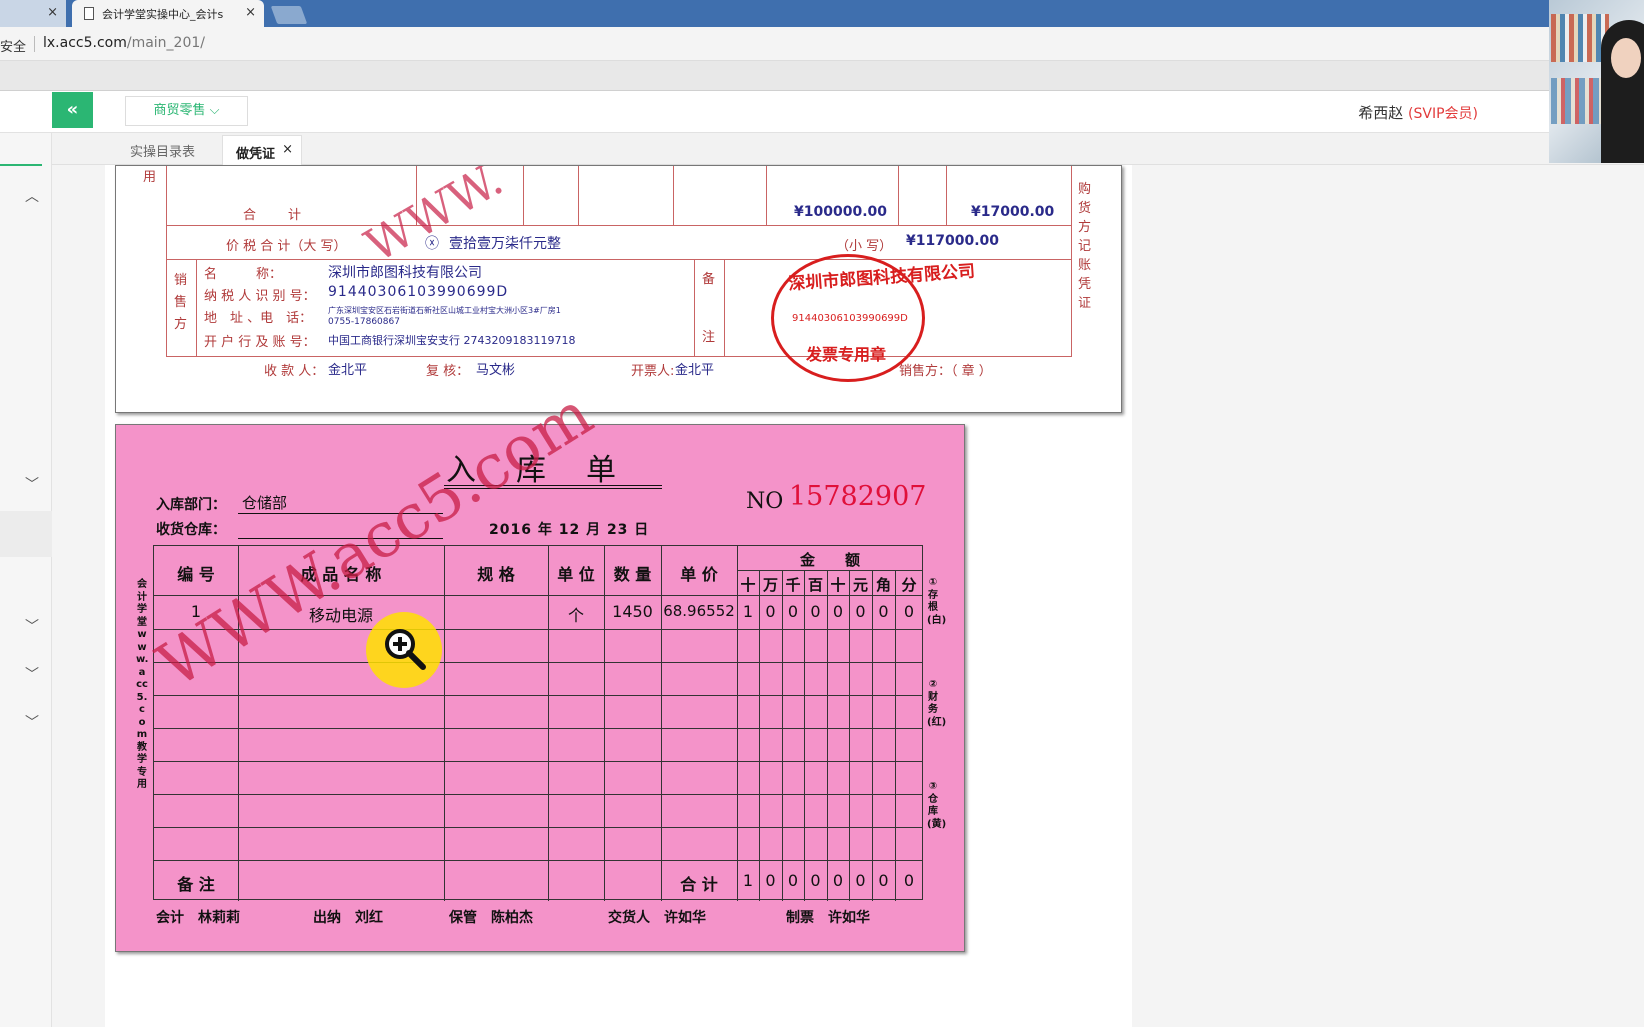 This screenshot has height=1027, width=1644. I want to click on new-tab-button, so click(289, 15).